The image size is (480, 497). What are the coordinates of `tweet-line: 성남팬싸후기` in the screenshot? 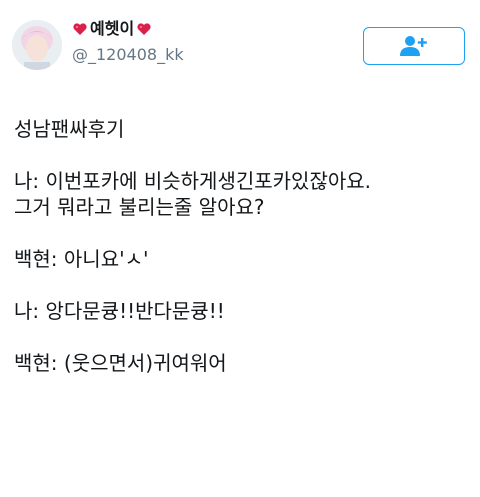 It's located at (69, 129).